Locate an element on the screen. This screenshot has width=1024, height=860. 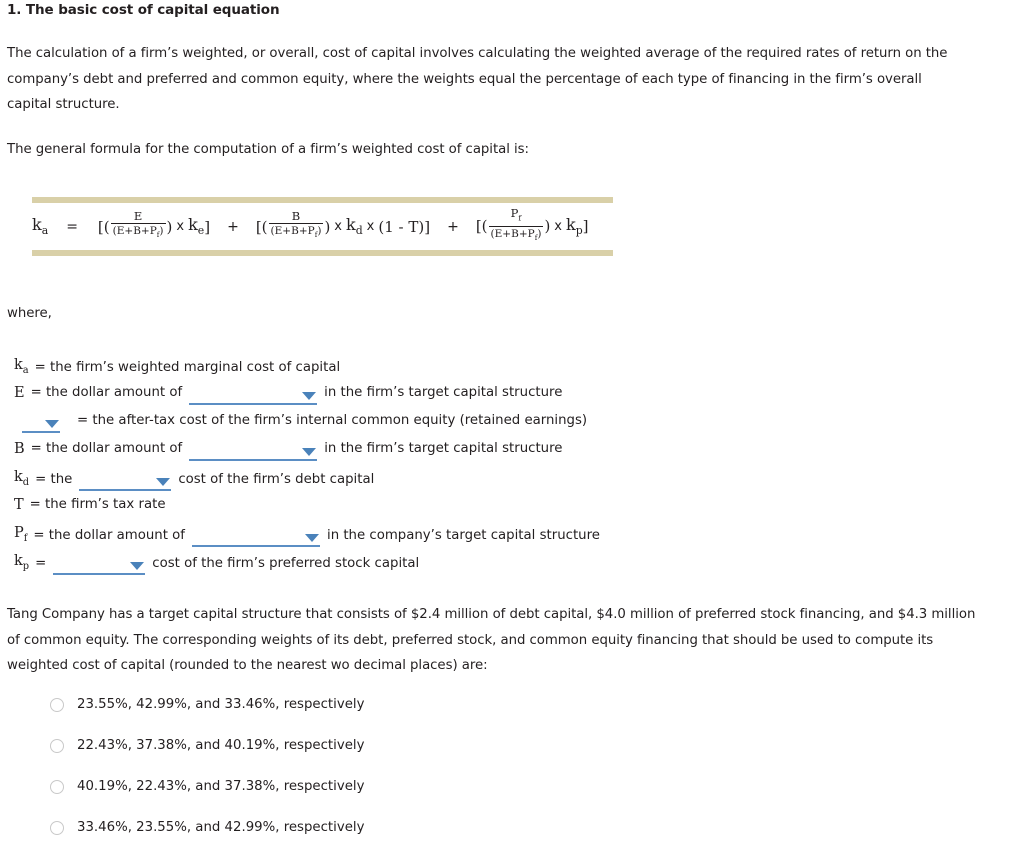
formula-term-equity: [( E (E+B+Pf) ) x ke ] is located at coordinates (154, 225).